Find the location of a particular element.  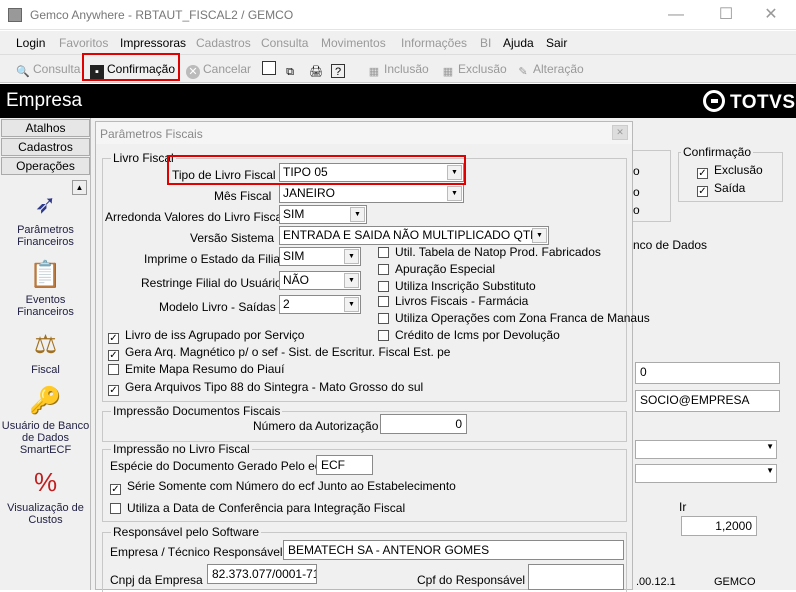

arredonda-select: SIM ▼ is located at coordinates (323, 214).